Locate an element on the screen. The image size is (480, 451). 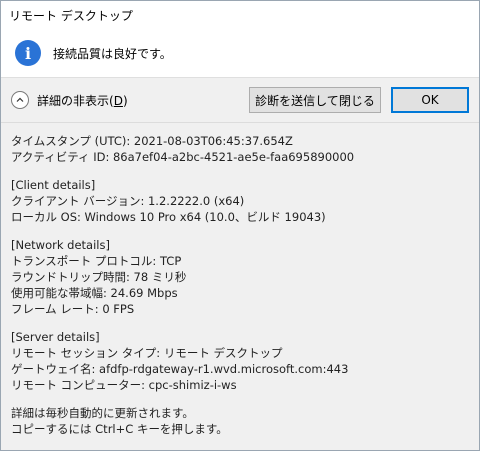
details-toggle-label: 詳細の非表示(D) is located at coordinates (82, 100).